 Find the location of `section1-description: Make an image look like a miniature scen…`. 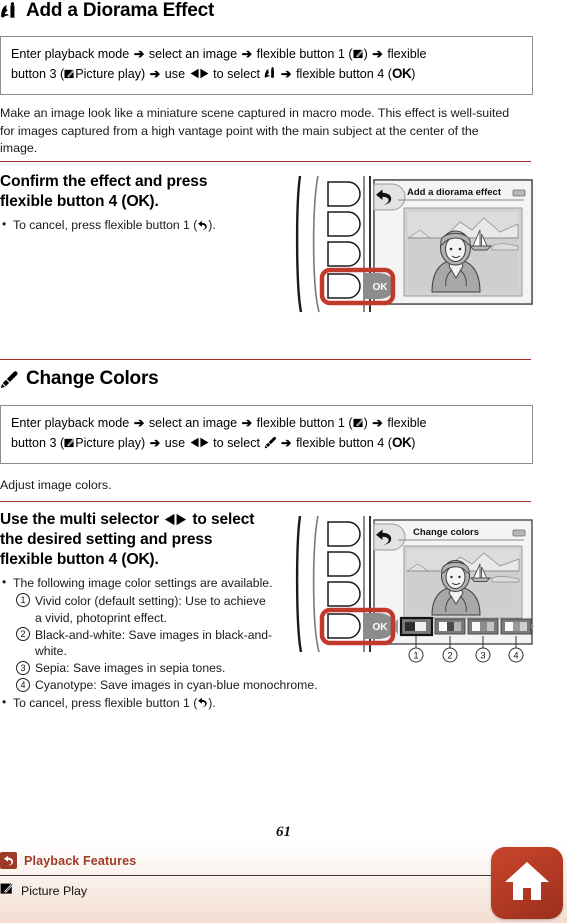

section1-description: Make an image look like a miniature scen… is located at coordinates (255, 131).